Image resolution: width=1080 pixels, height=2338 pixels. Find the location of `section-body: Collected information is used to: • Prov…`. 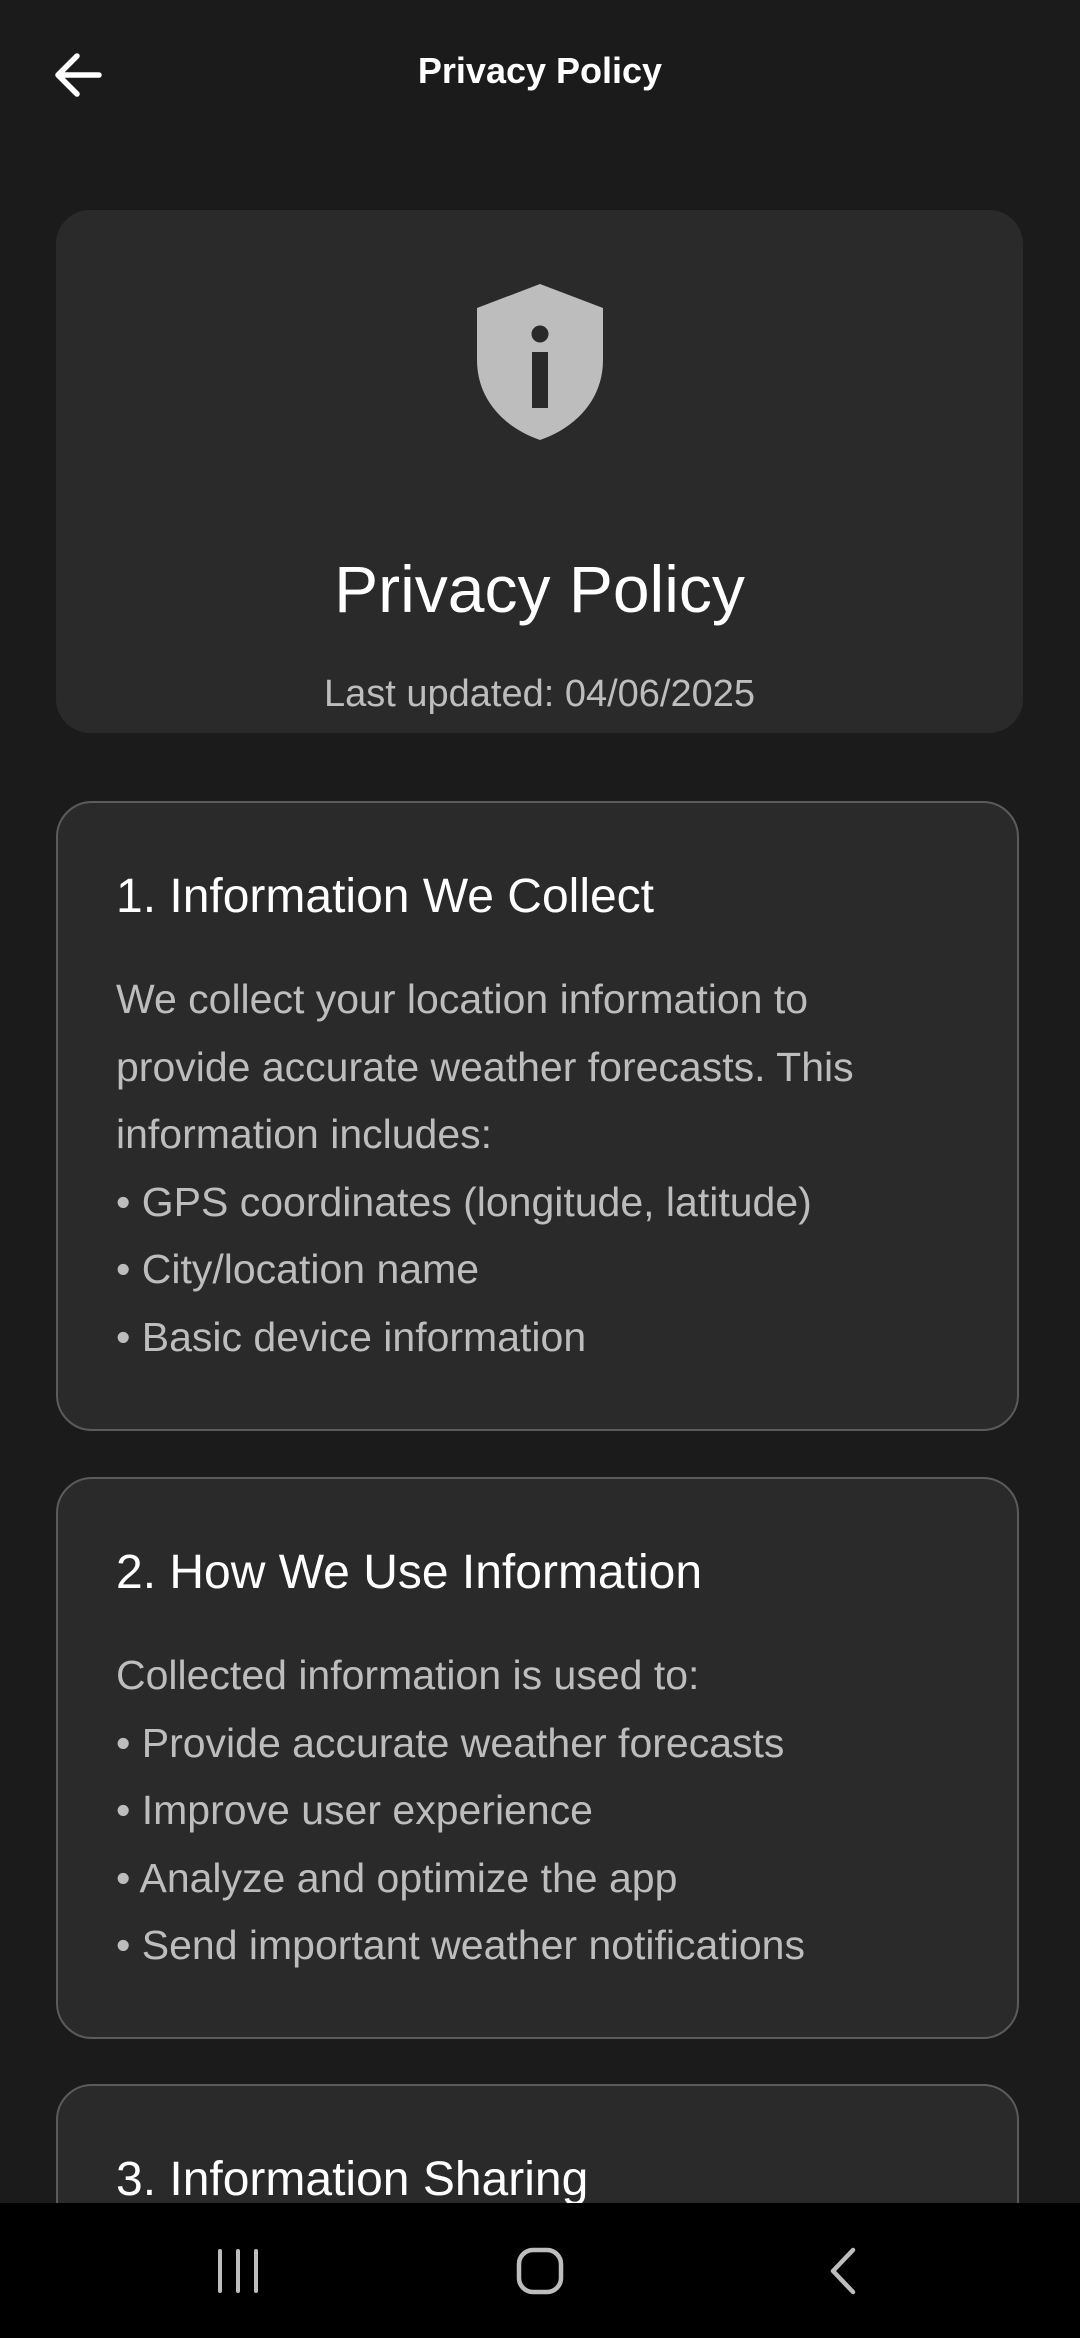

section-body: Collected information is used to: • Prov… is located at coordinates (546, 1811).